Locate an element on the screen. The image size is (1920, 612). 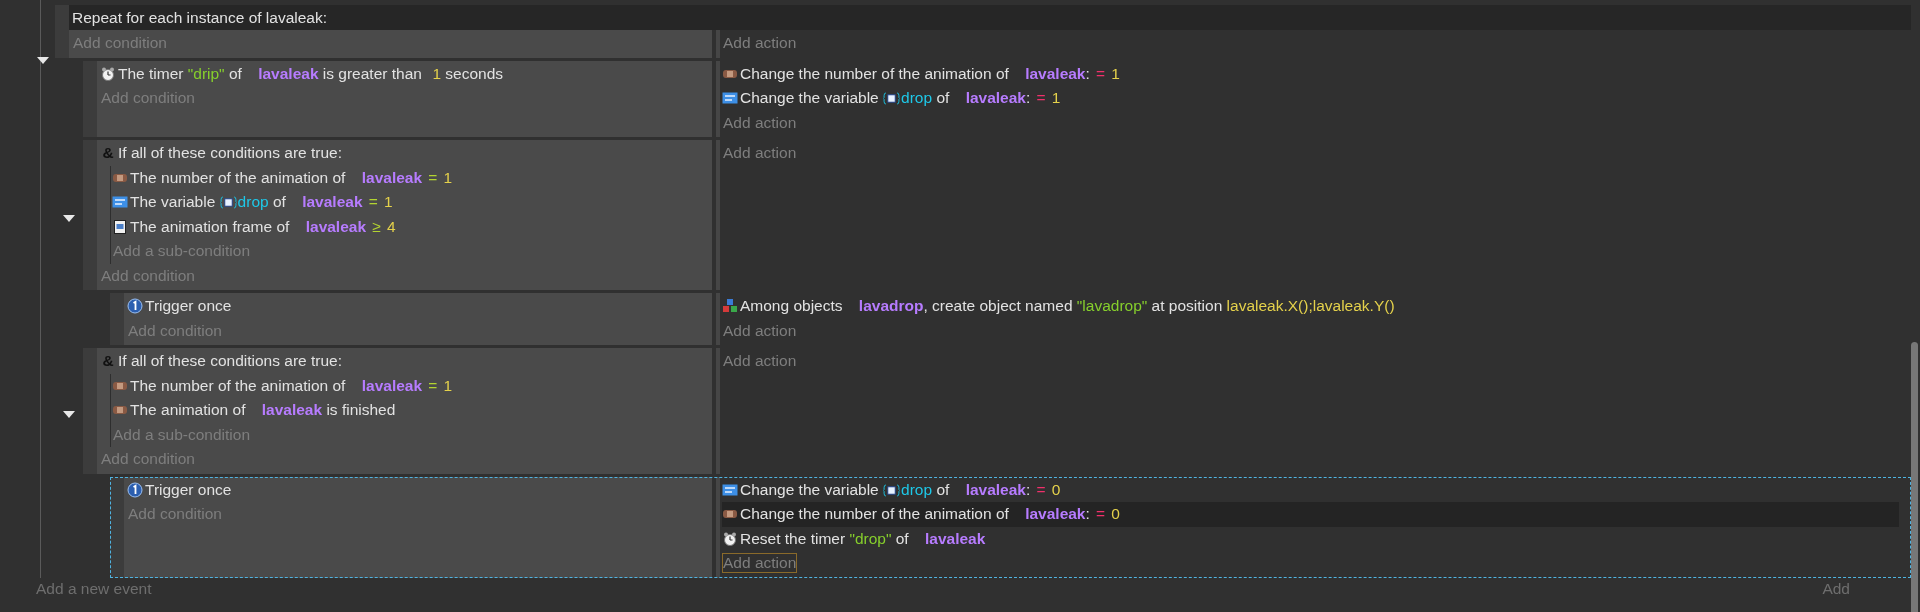
repeat-event-header: Repeat for each instance of lavaleak: is located at coordinates (983, 17).